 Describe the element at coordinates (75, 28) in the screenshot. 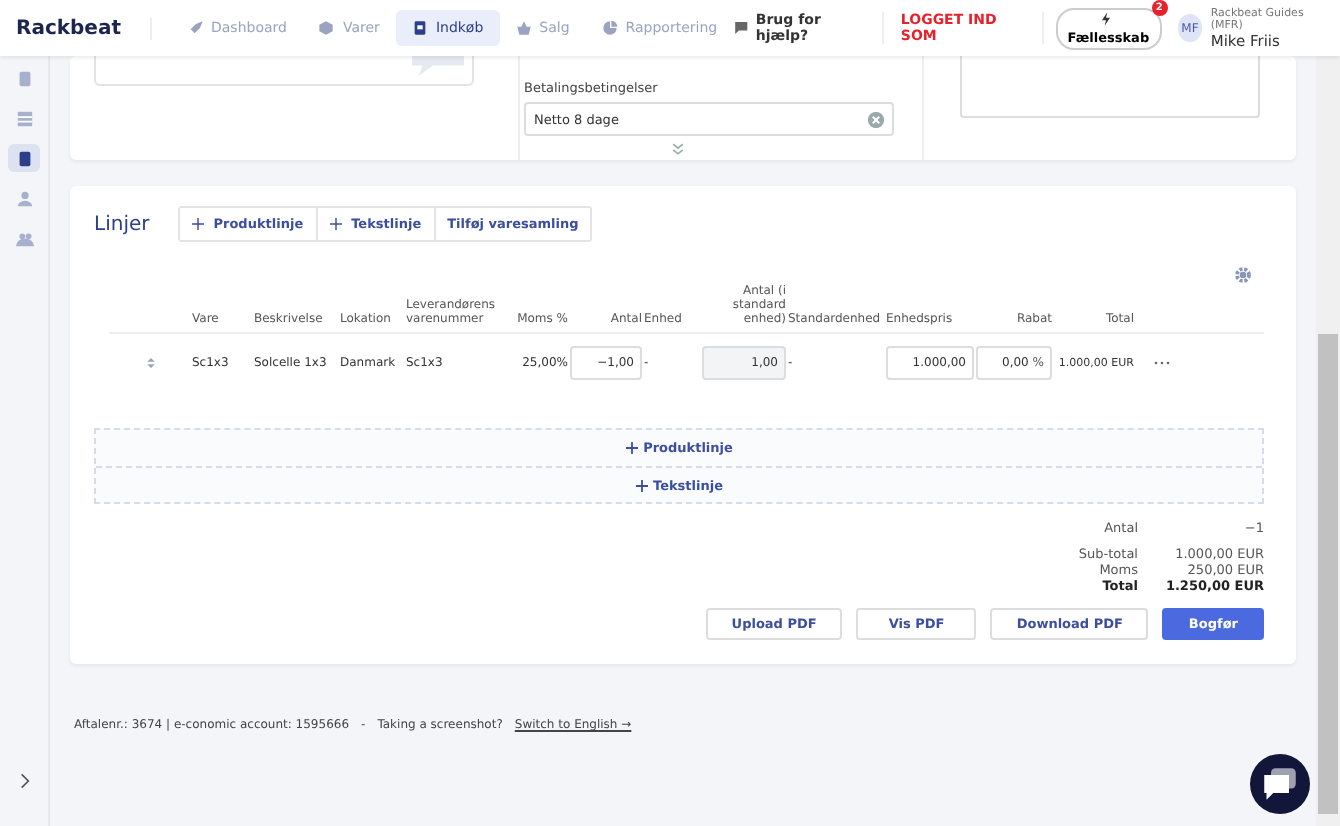

I see `logo: Rackbeat` at that location.